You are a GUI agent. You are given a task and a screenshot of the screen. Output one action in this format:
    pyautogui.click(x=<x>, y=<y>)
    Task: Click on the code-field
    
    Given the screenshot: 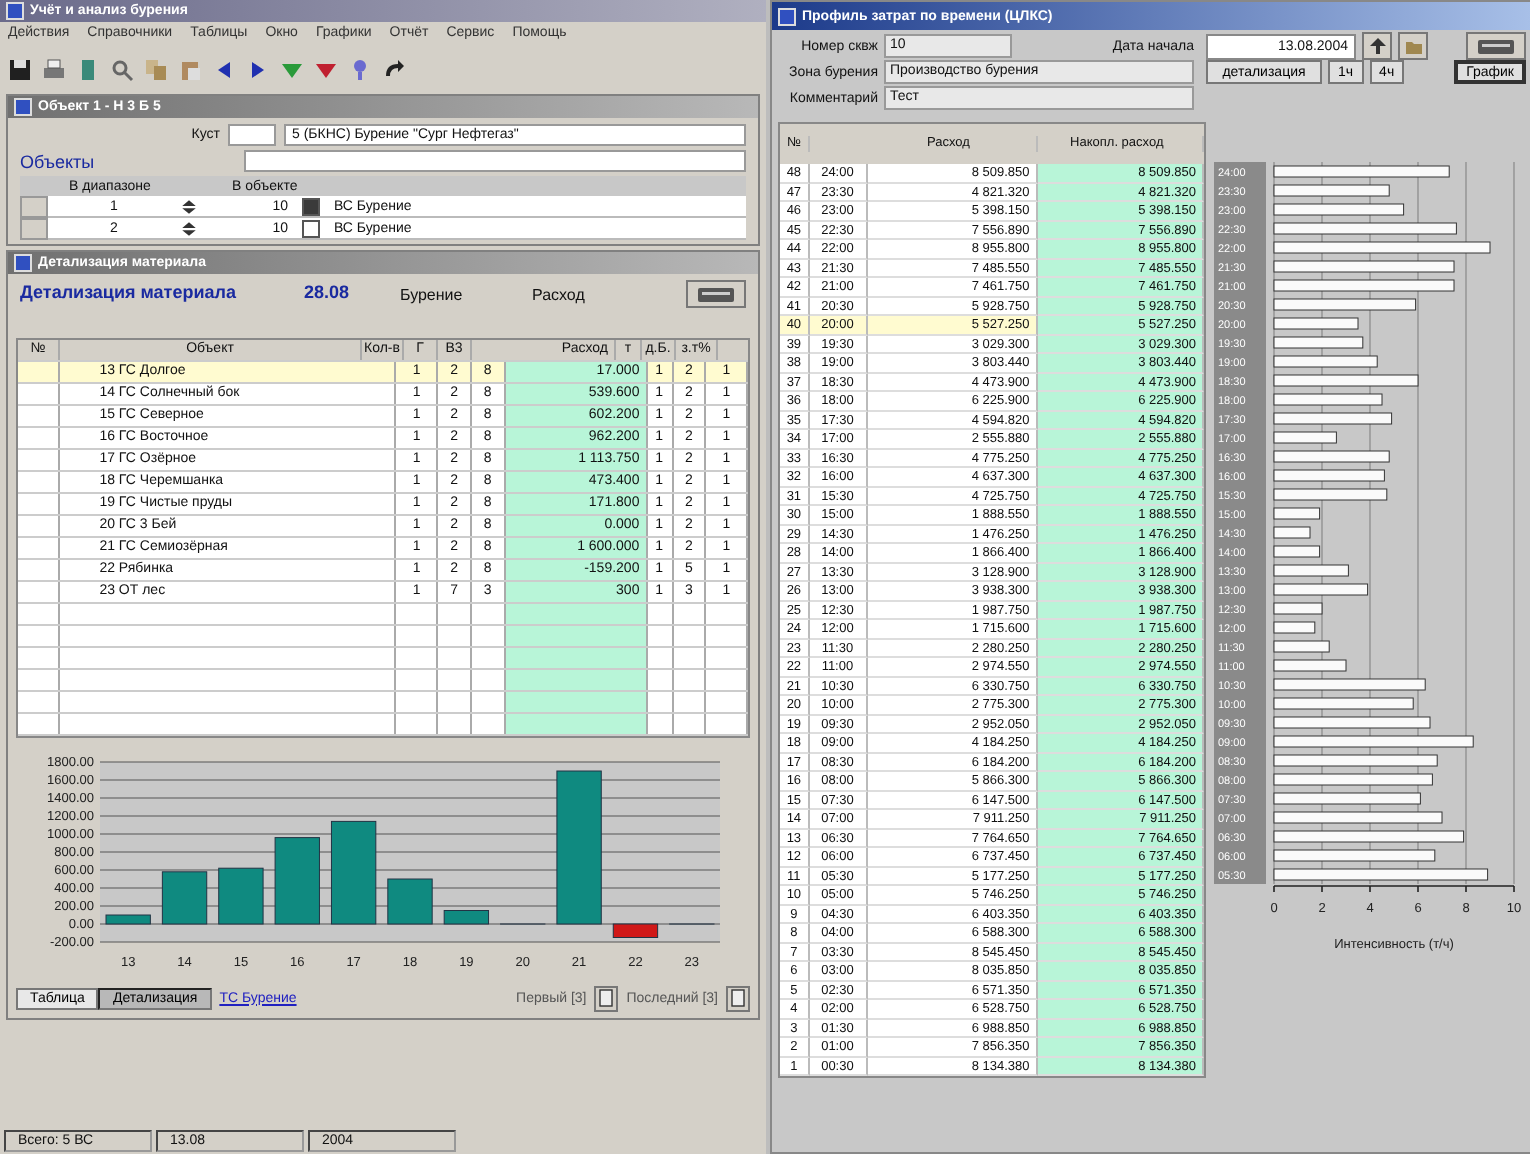 What is the action you would take?
    pyautogui.click(x=252, y=135)
    